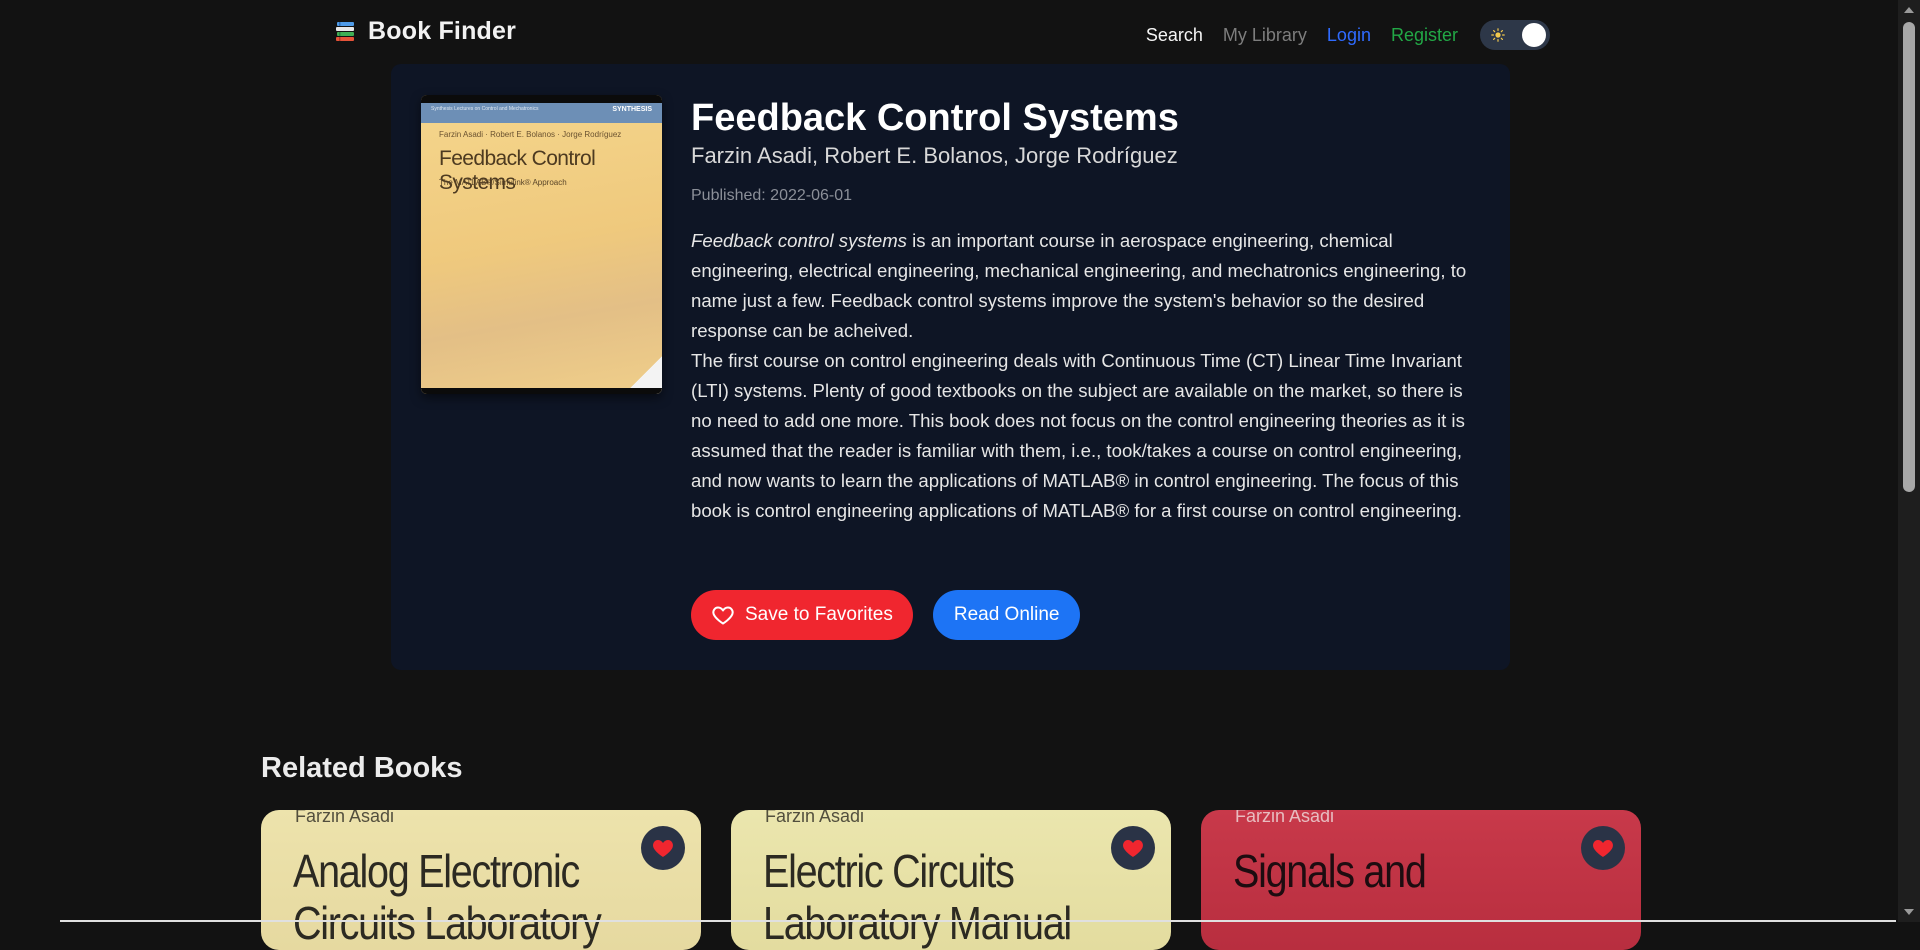 The image size is (1920, 950). Describe the element at coordinates (1909, 257) in the screenshot. I see `scrollbar-thumb` at that location.